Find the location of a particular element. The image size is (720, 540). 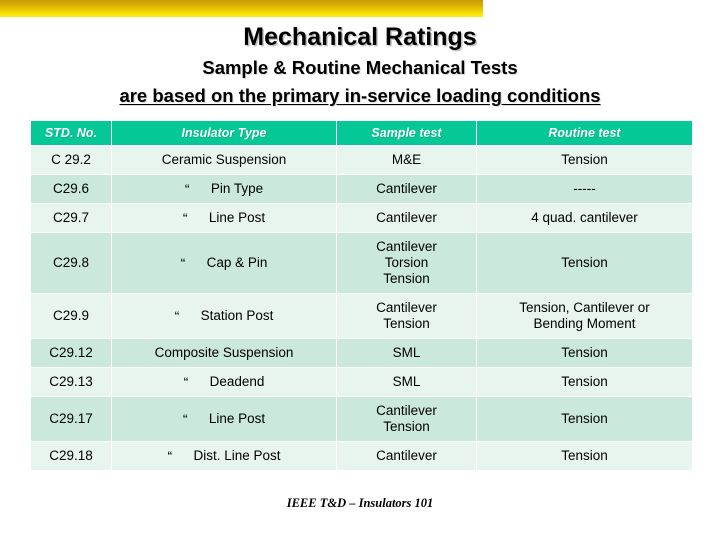

table-row: C 29.2 Ceramic Suspension M&E Tension is located at coordinates (361, 160).